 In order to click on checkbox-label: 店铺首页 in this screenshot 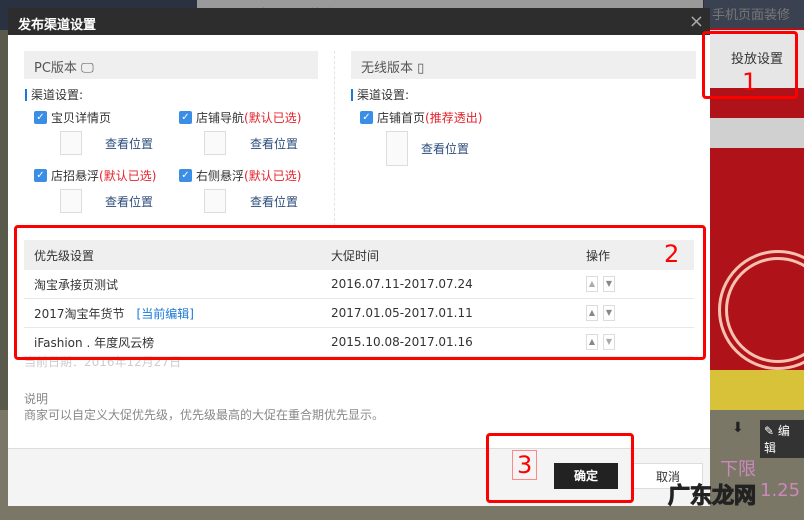, I will do `click(401, 118)`.